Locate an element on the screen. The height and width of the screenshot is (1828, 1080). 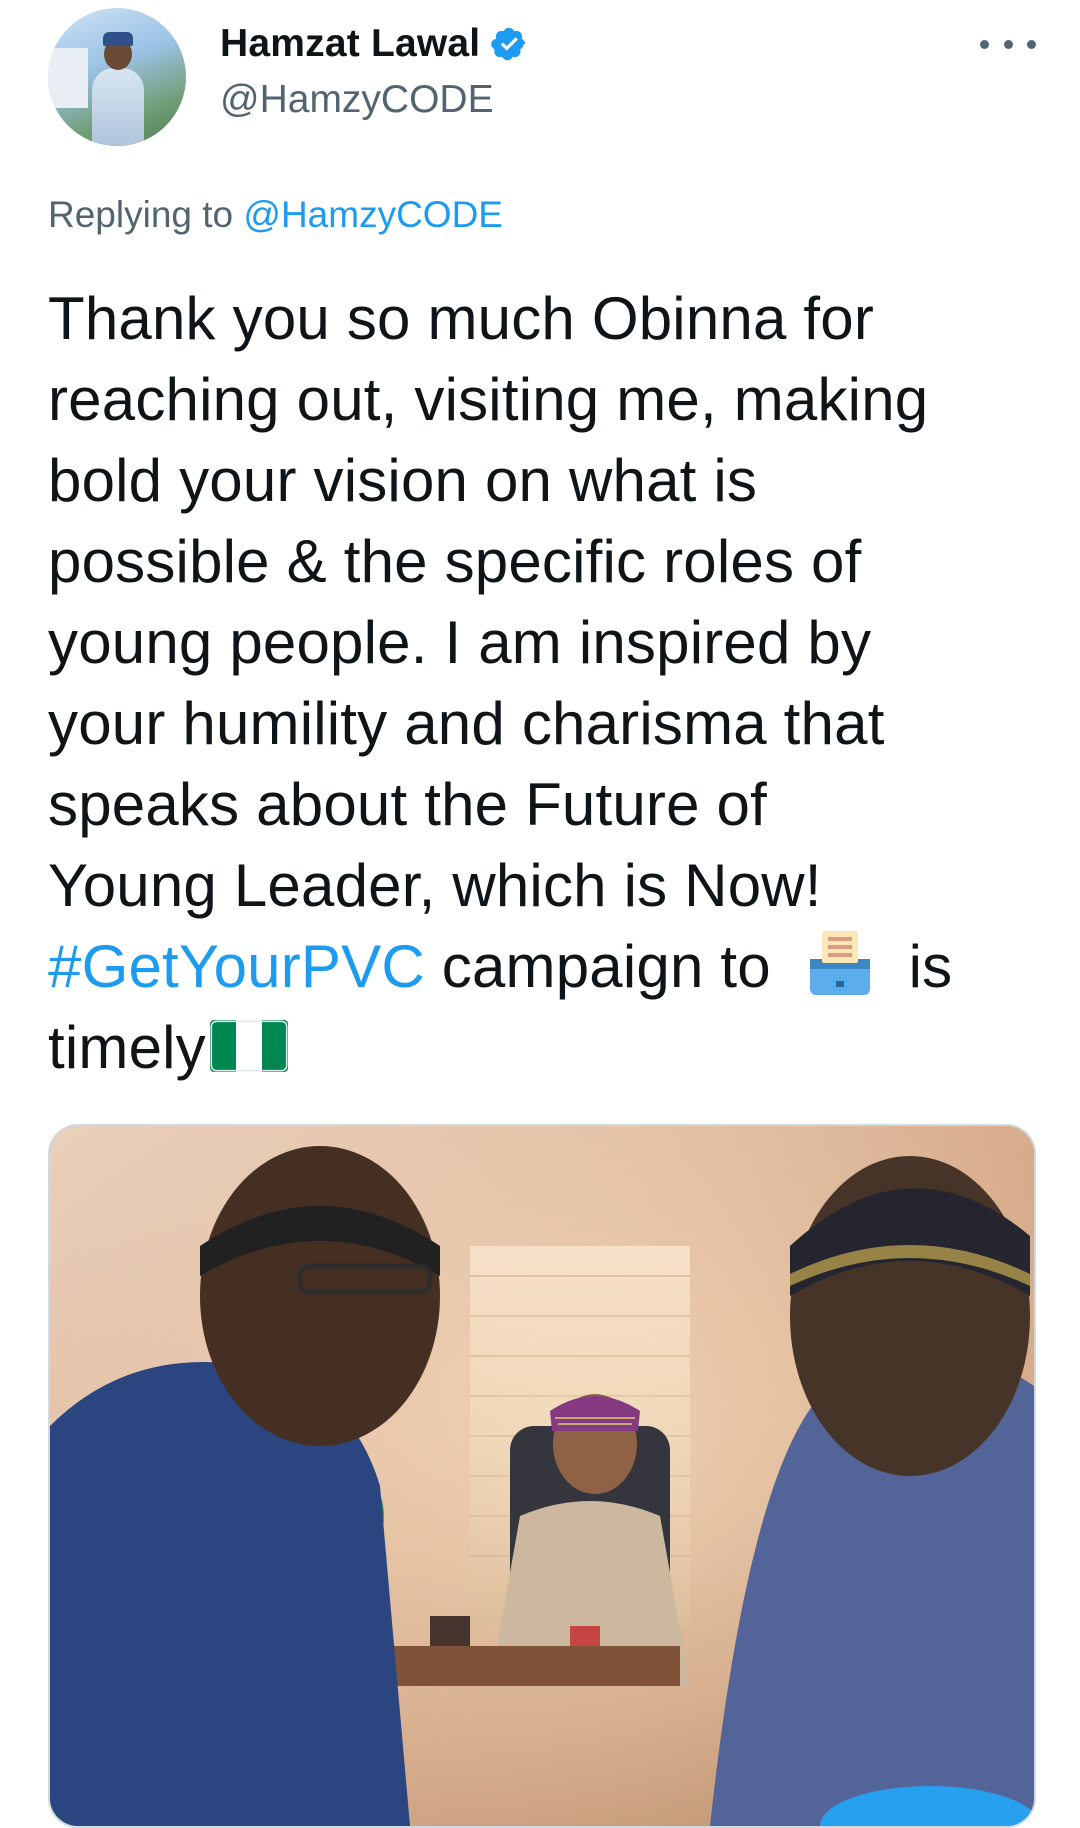
tweet-text-line: Young Leader, which is Now! is located at coordinates (435, 885).